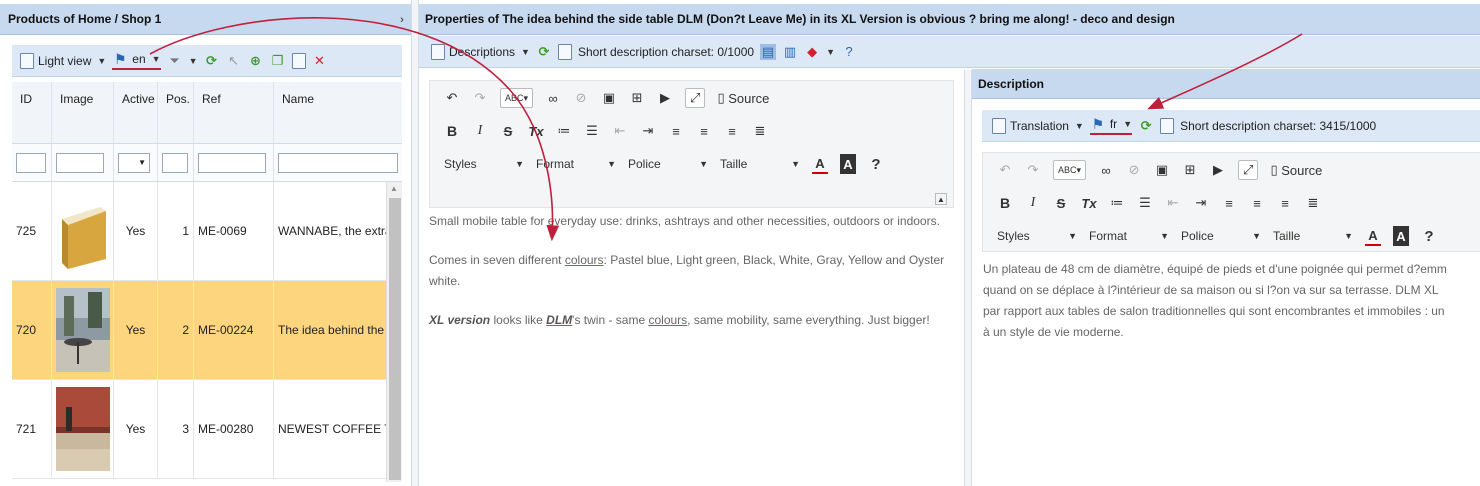 The width and height of the screenshot is (1480, 486). I want to click on vertical-layout-icon: ▥, so click(790, 52).